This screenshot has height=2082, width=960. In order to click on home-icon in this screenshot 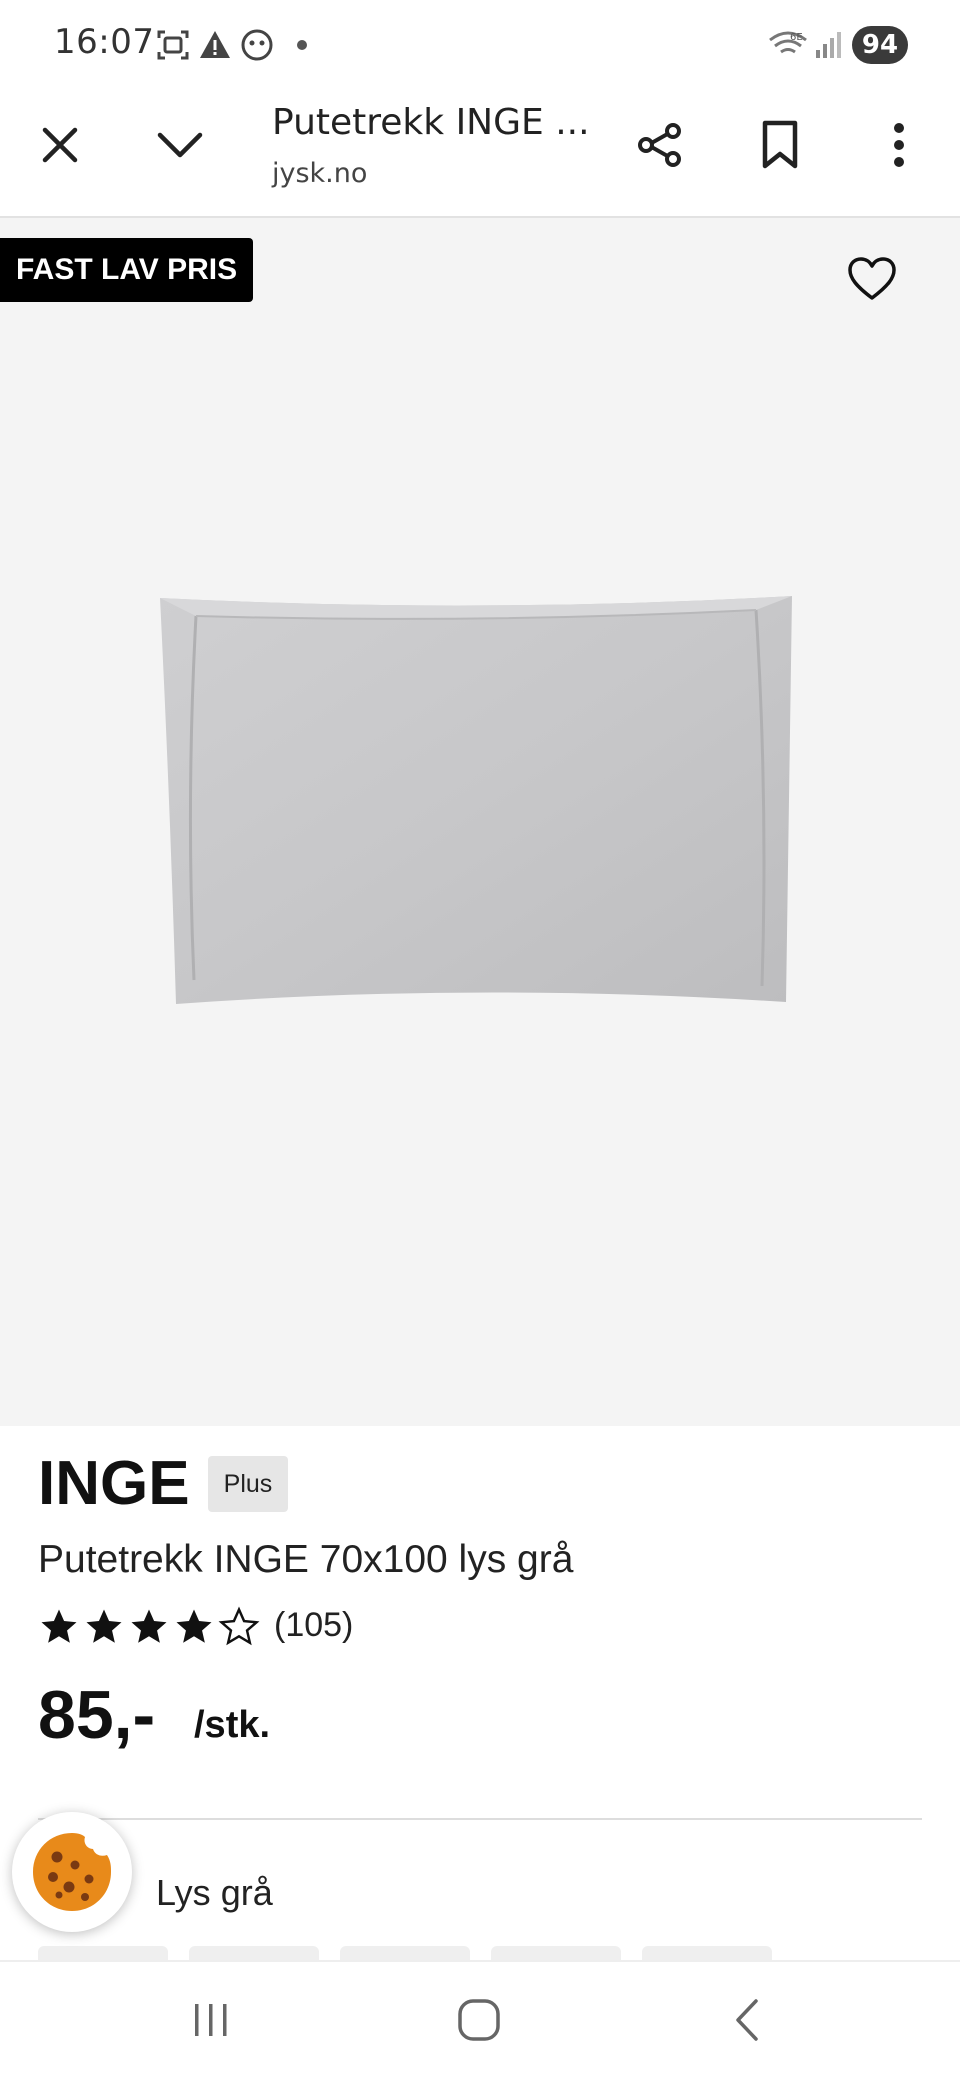, I will do `click(479, 2020)`.